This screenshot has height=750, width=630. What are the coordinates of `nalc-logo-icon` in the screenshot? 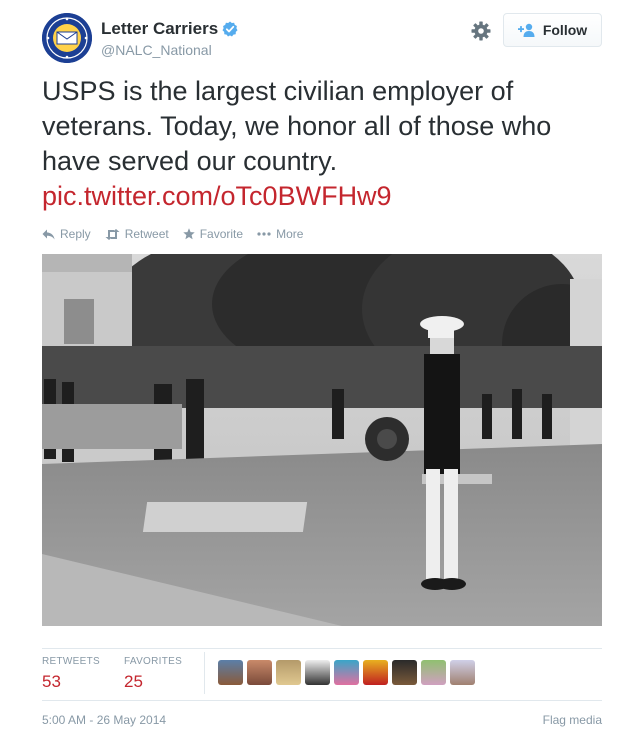 It's located at (67, 38).